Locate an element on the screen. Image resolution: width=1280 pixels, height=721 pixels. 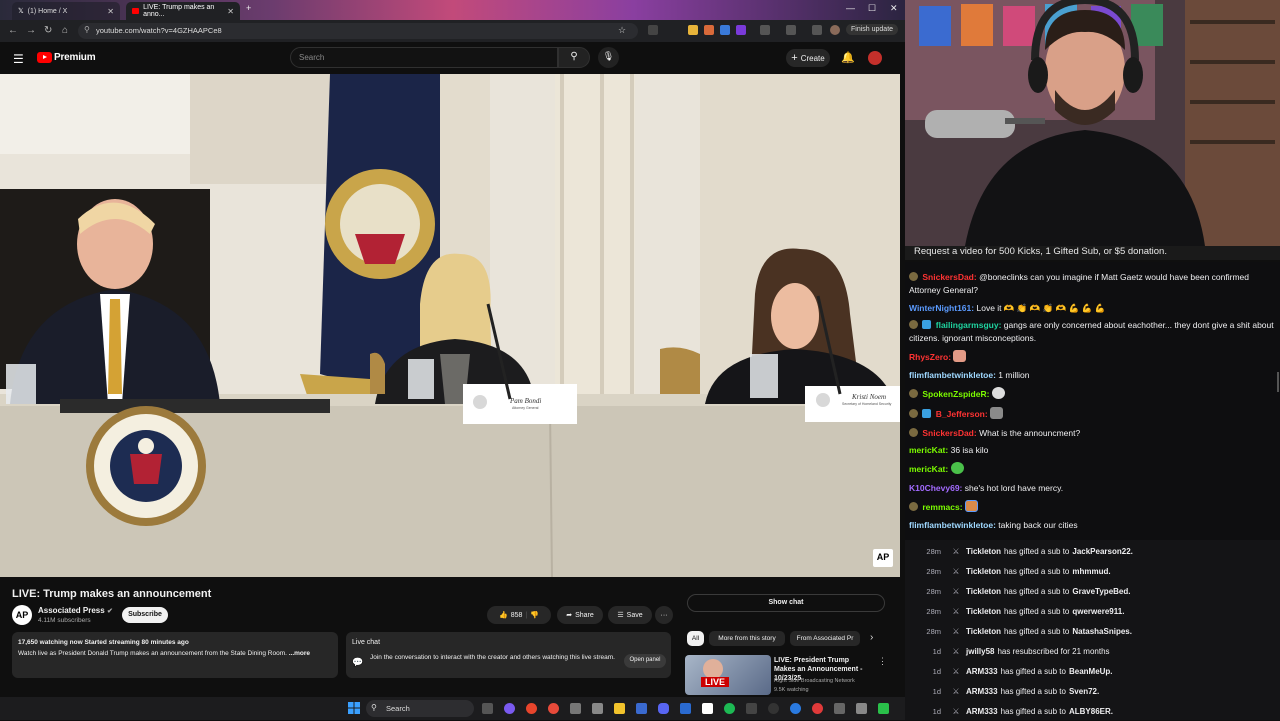
profile-avatar is located at coordinates (835, 30).